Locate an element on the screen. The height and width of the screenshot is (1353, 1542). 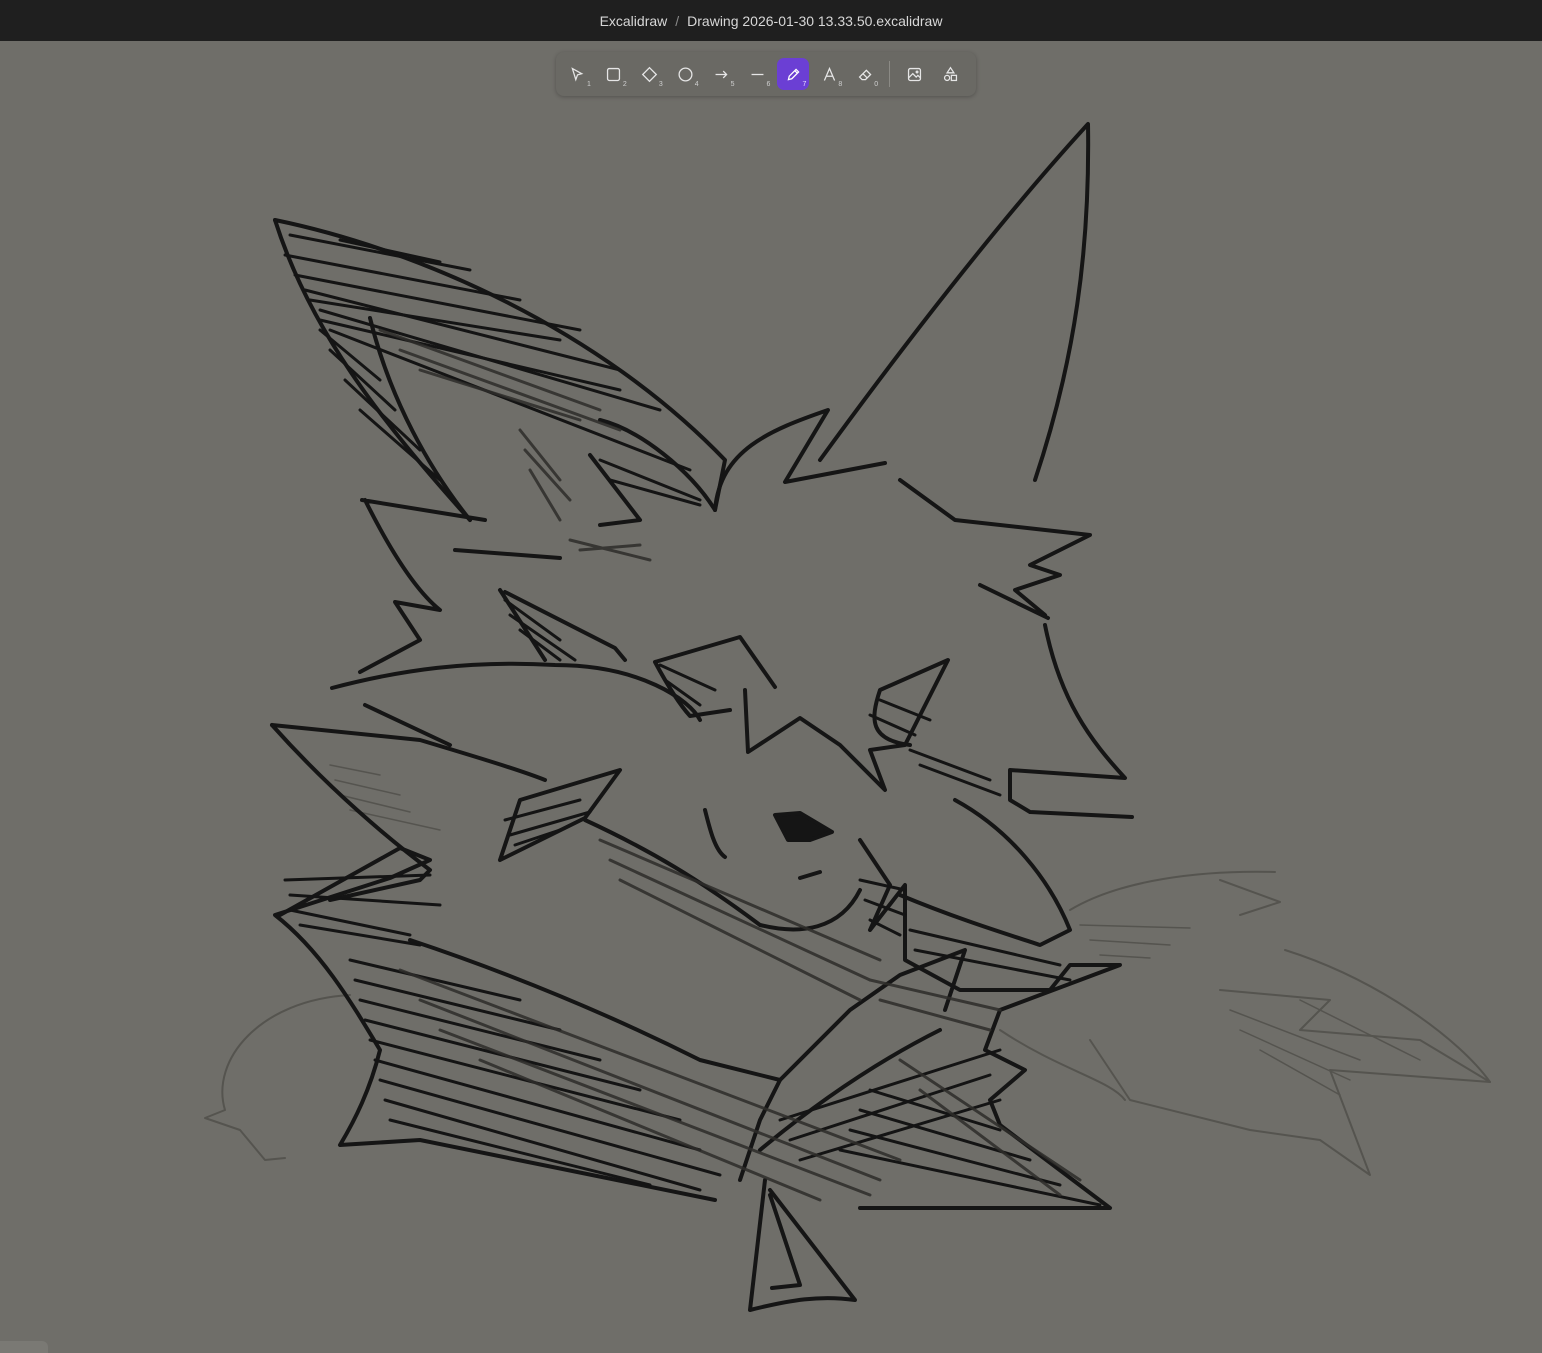
tool-shortcut-key: 2 is located at coordinates (624, 84).